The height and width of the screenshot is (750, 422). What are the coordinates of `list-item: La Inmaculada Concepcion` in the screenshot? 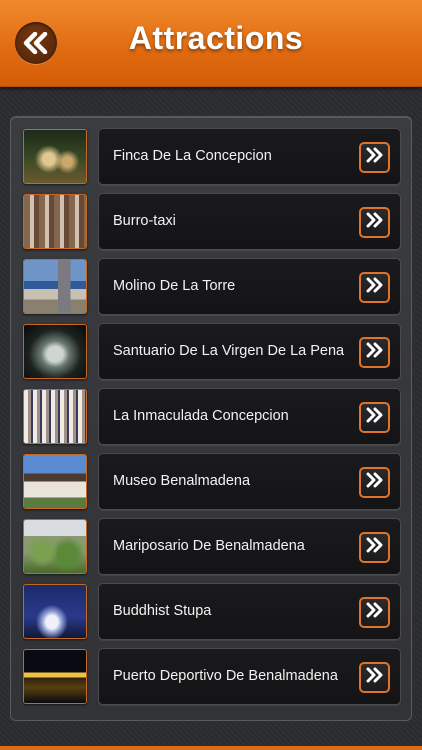 It's located at (212, 416).